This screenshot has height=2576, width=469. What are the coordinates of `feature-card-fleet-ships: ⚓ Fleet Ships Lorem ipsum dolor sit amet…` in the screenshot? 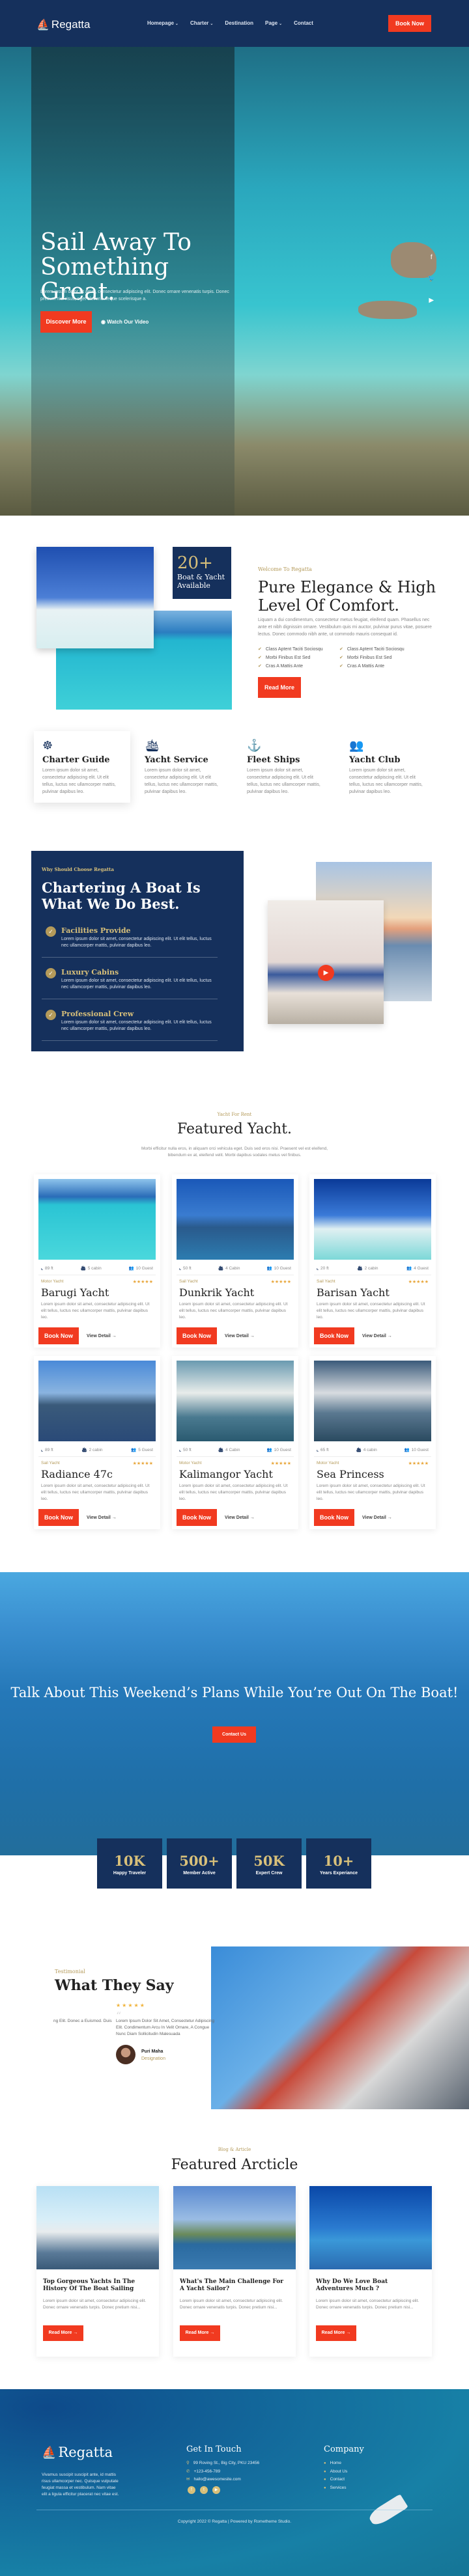 It's located at (286, 767).